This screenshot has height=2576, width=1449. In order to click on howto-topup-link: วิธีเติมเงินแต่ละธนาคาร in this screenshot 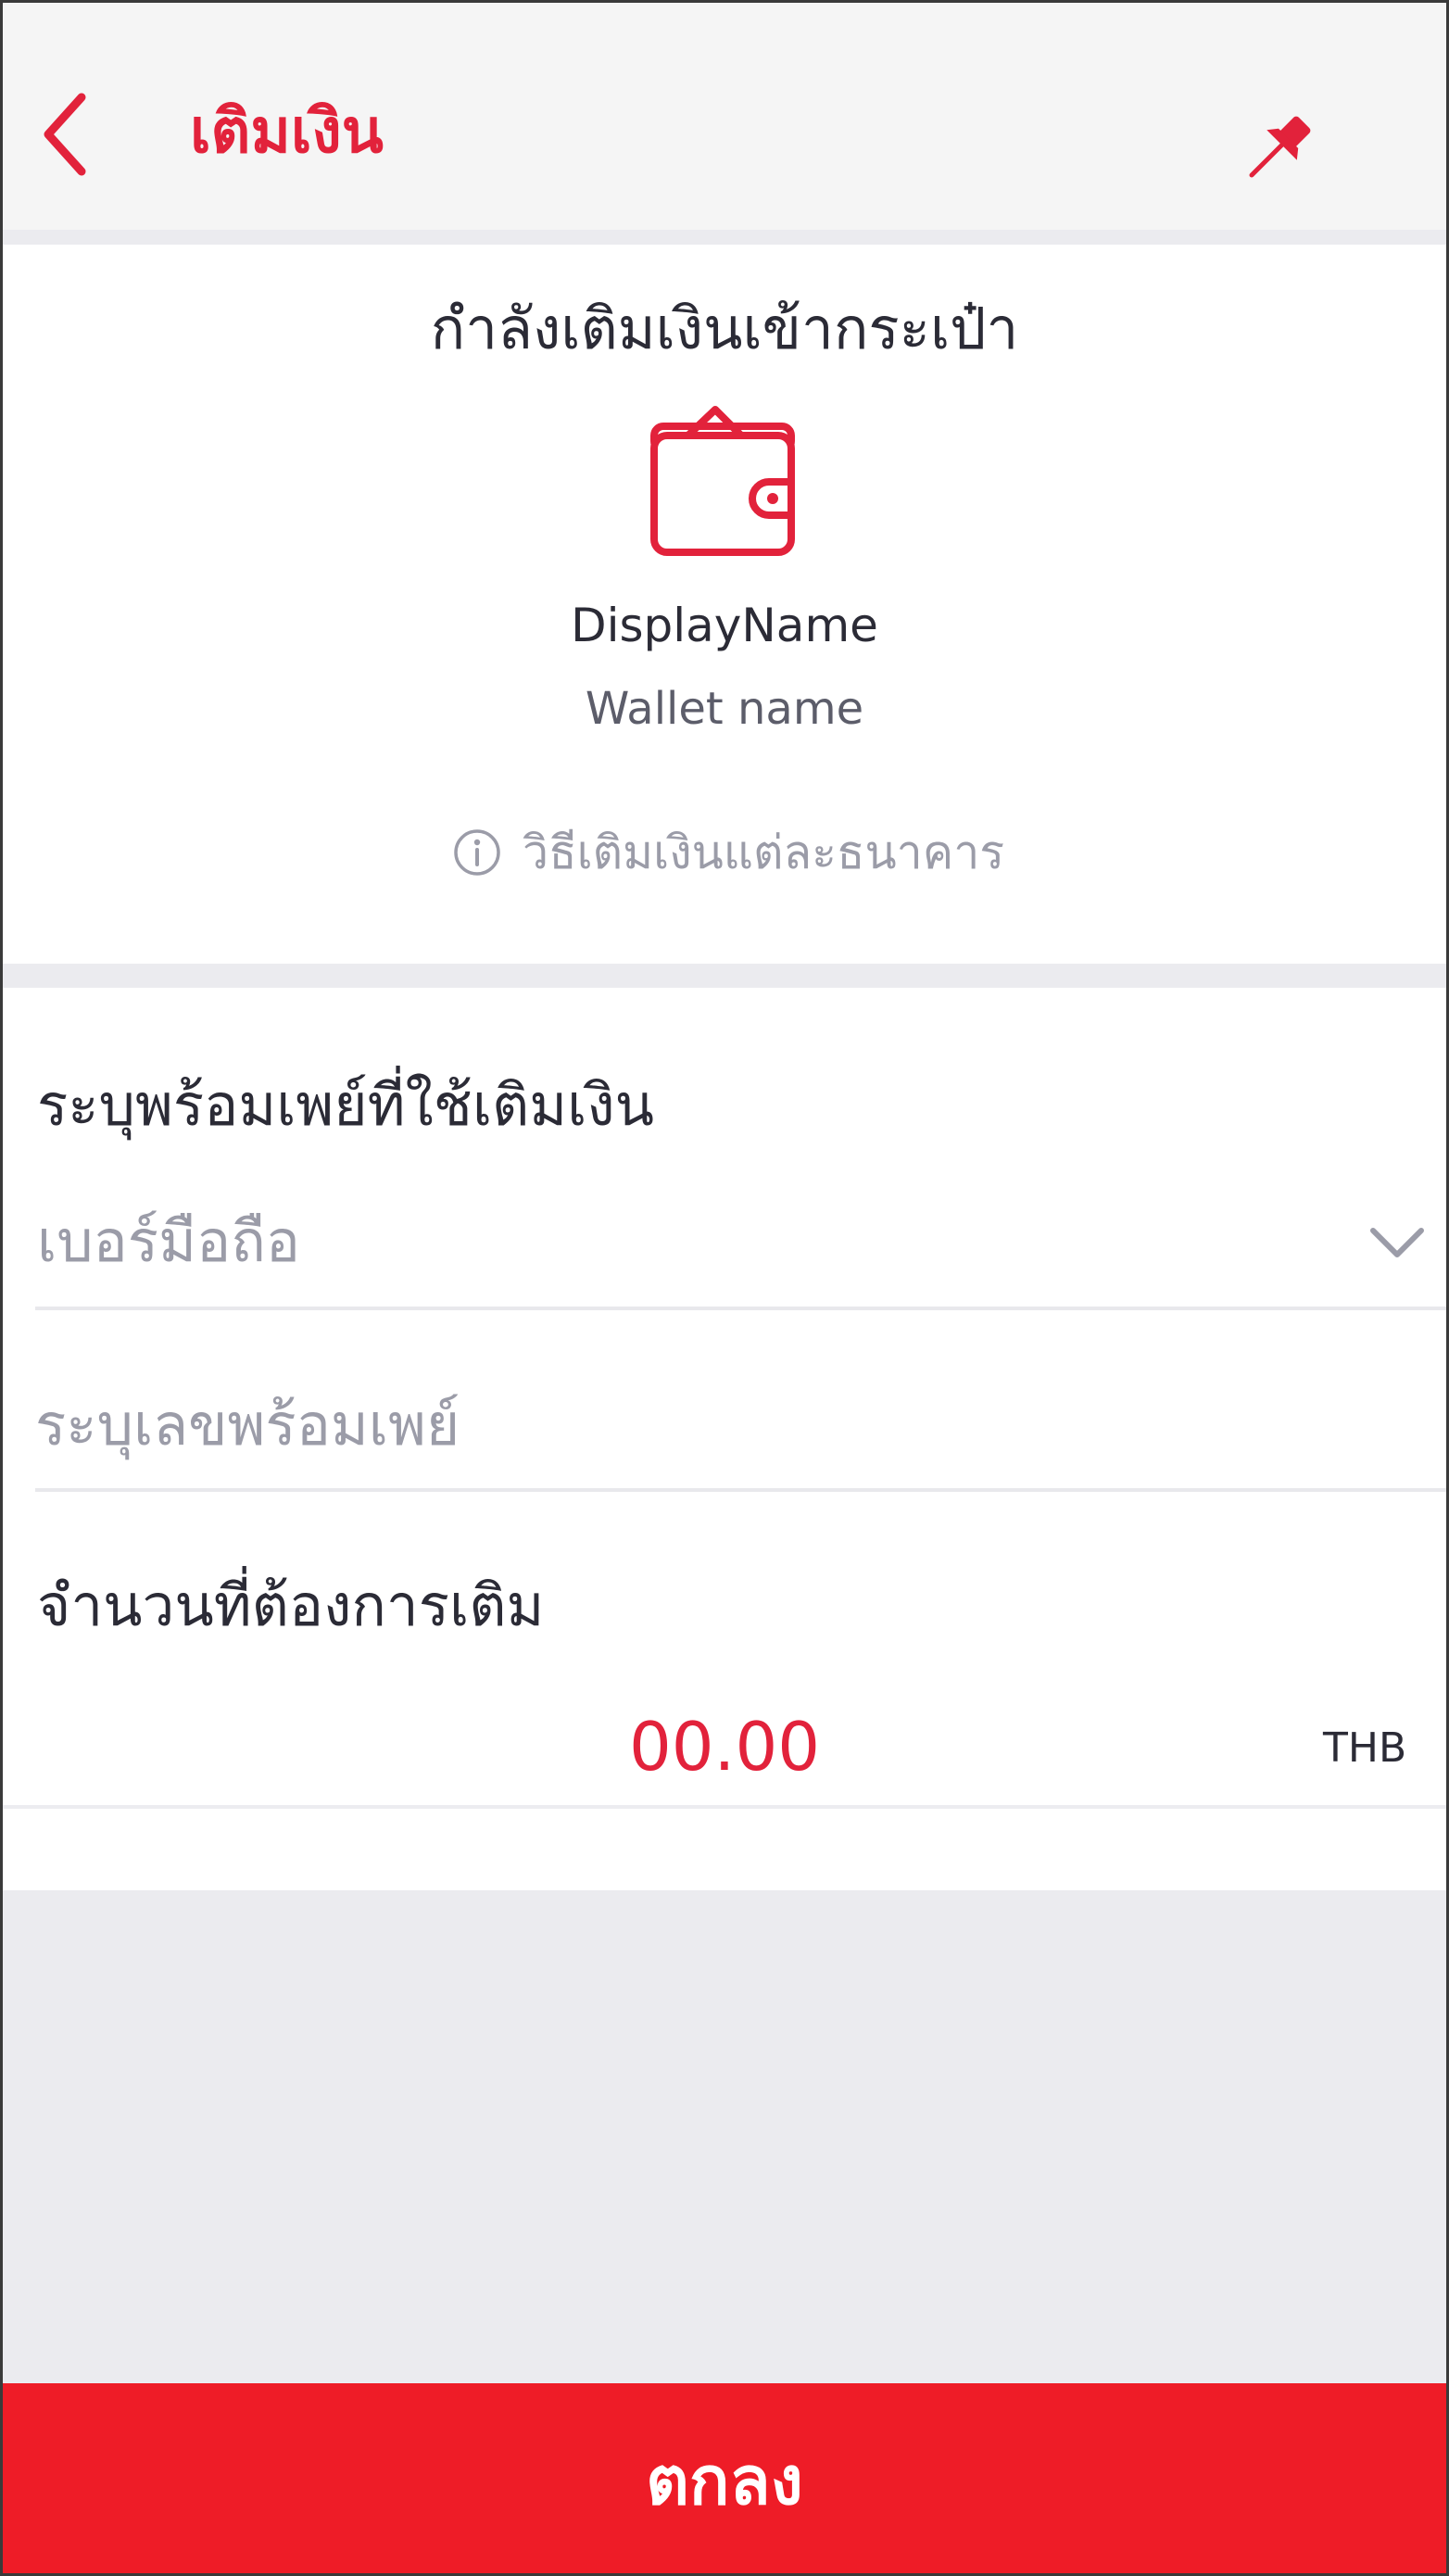, I will do `click(728, 852)`.